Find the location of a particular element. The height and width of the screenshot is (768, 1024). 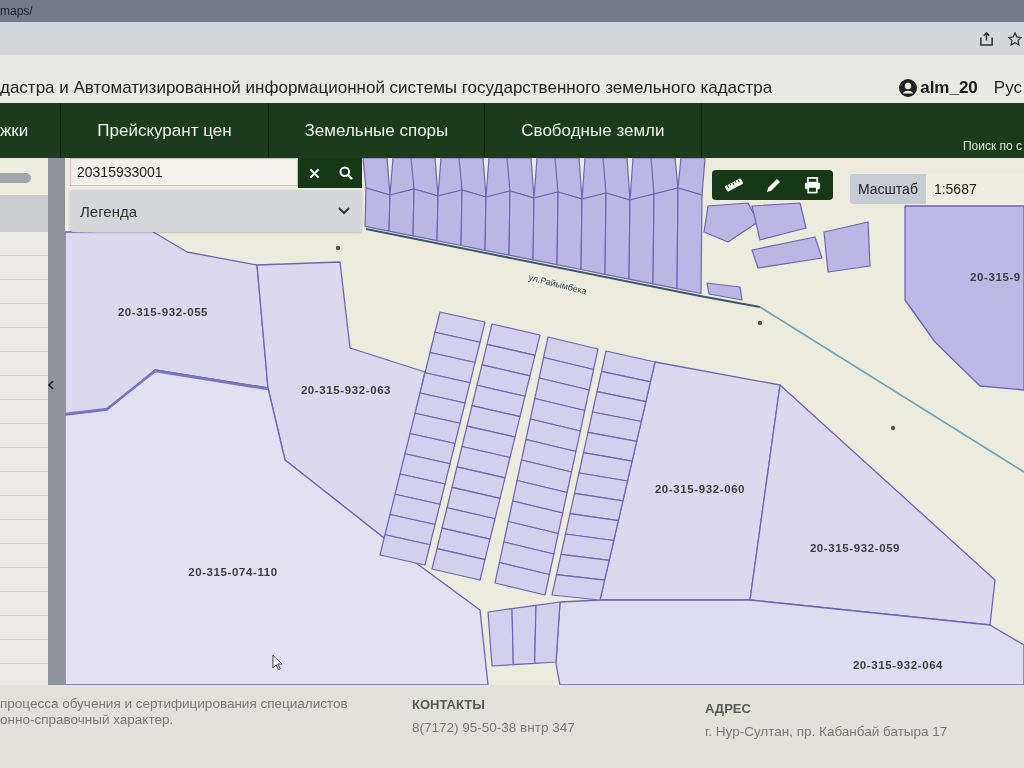

share-icon is located at coordinates (986, 38).